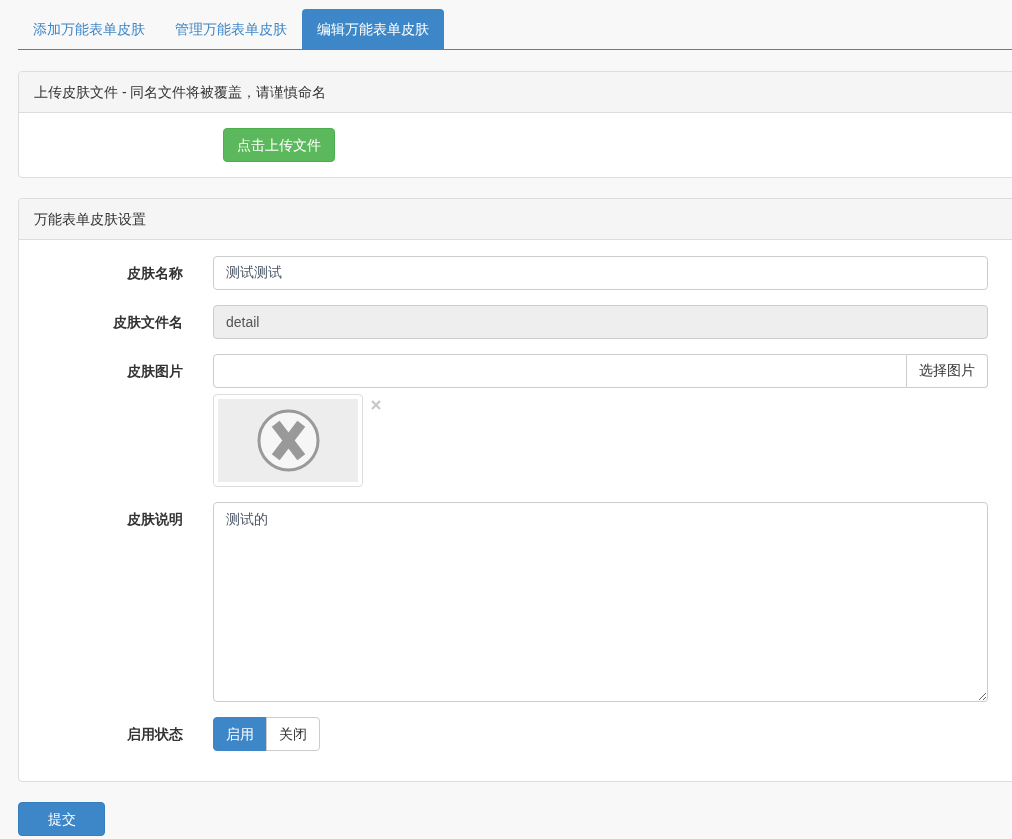  What do you see at coordinates (147, 322) in the screenshot?
I see `field-label: 皮肤文件名` at bounding box center [147, 322].